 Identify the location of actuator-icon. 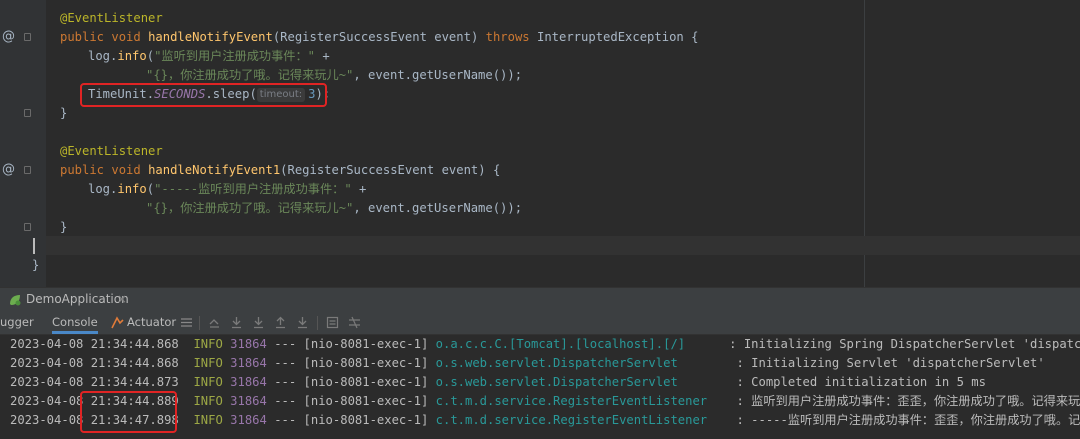
(117, 322).